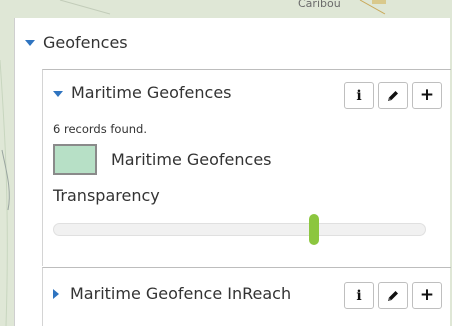 This screenshot has height=326, width=452. I want to click on geofences-group-header: Geofences, so click(76, 42).